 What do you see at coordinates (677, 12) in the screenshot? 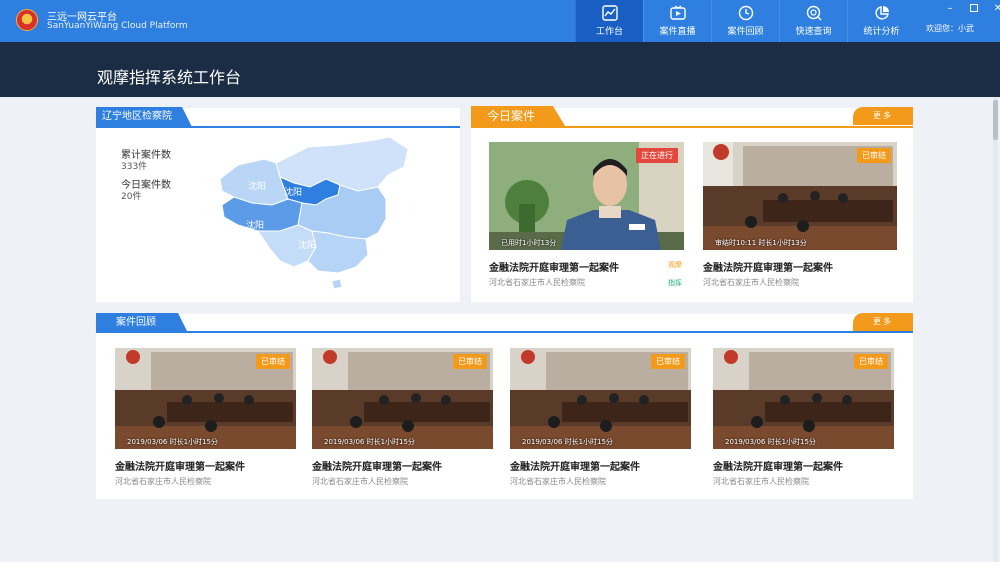
I see `live-tv-icon` at bounding box center [677, 12].